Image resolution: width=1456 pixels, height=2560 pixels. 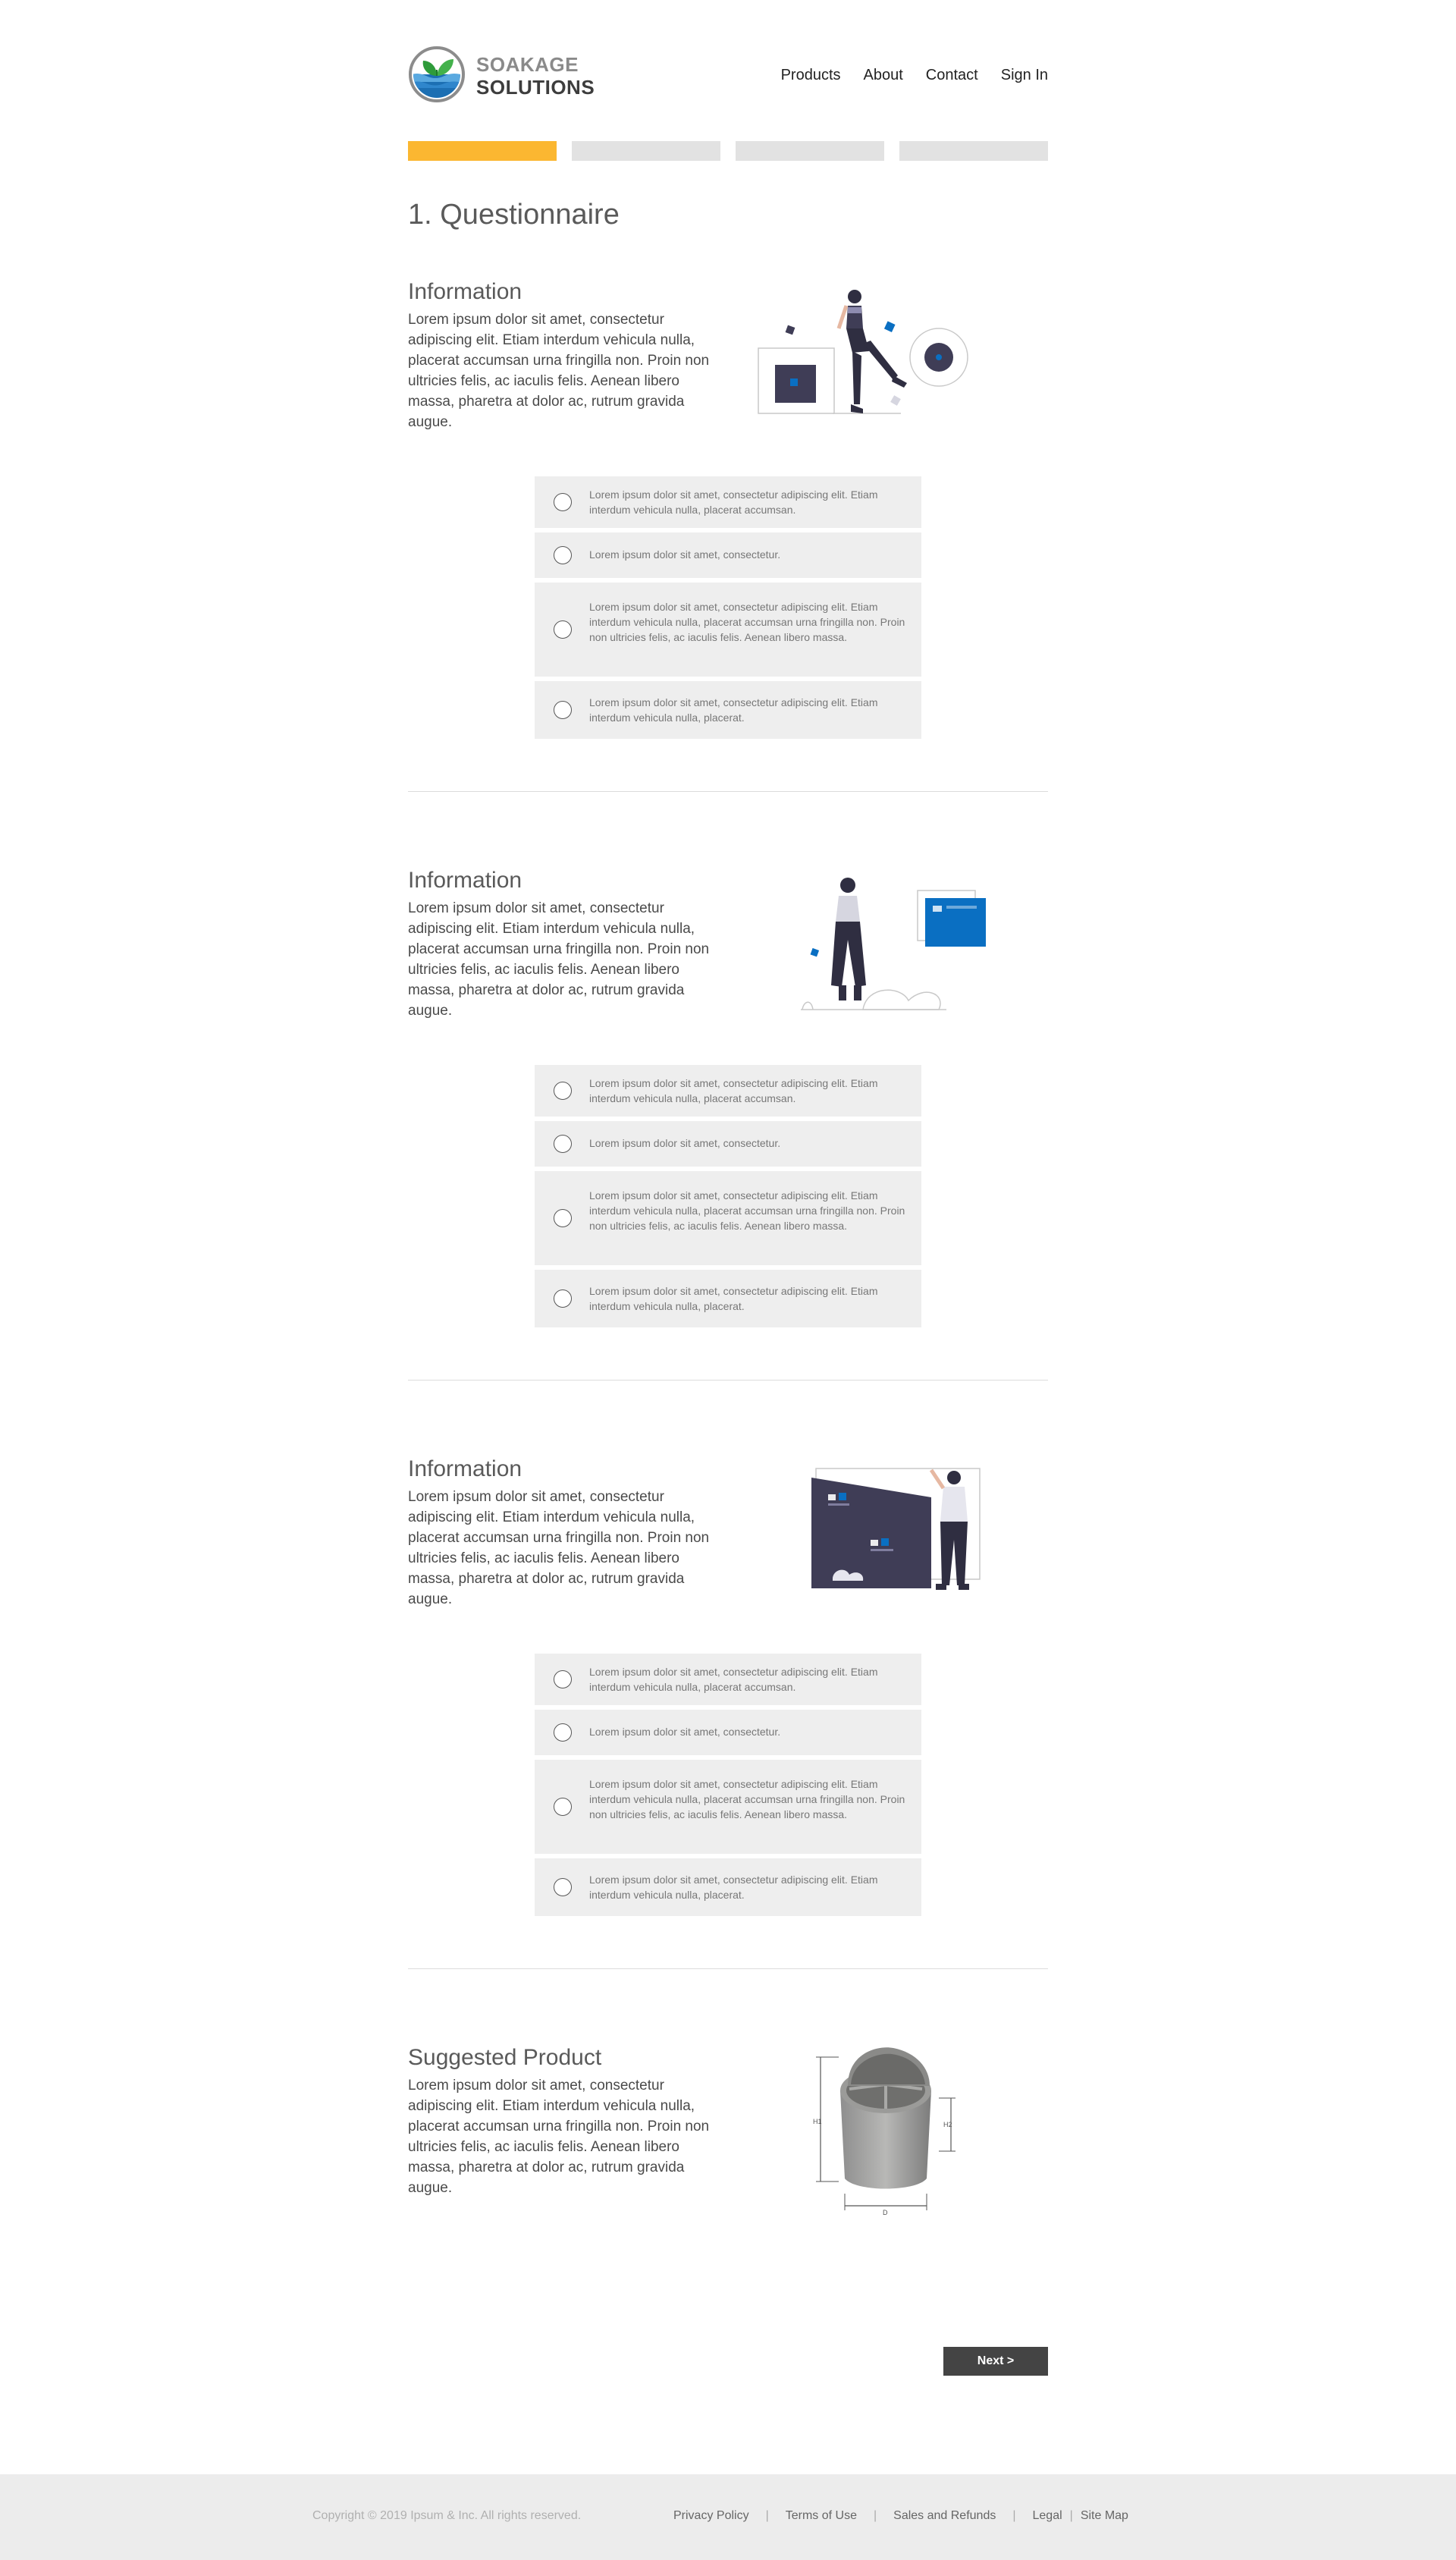 I want to click on logo-line-2: SOLUTIONS, so click(x=535, y=87).